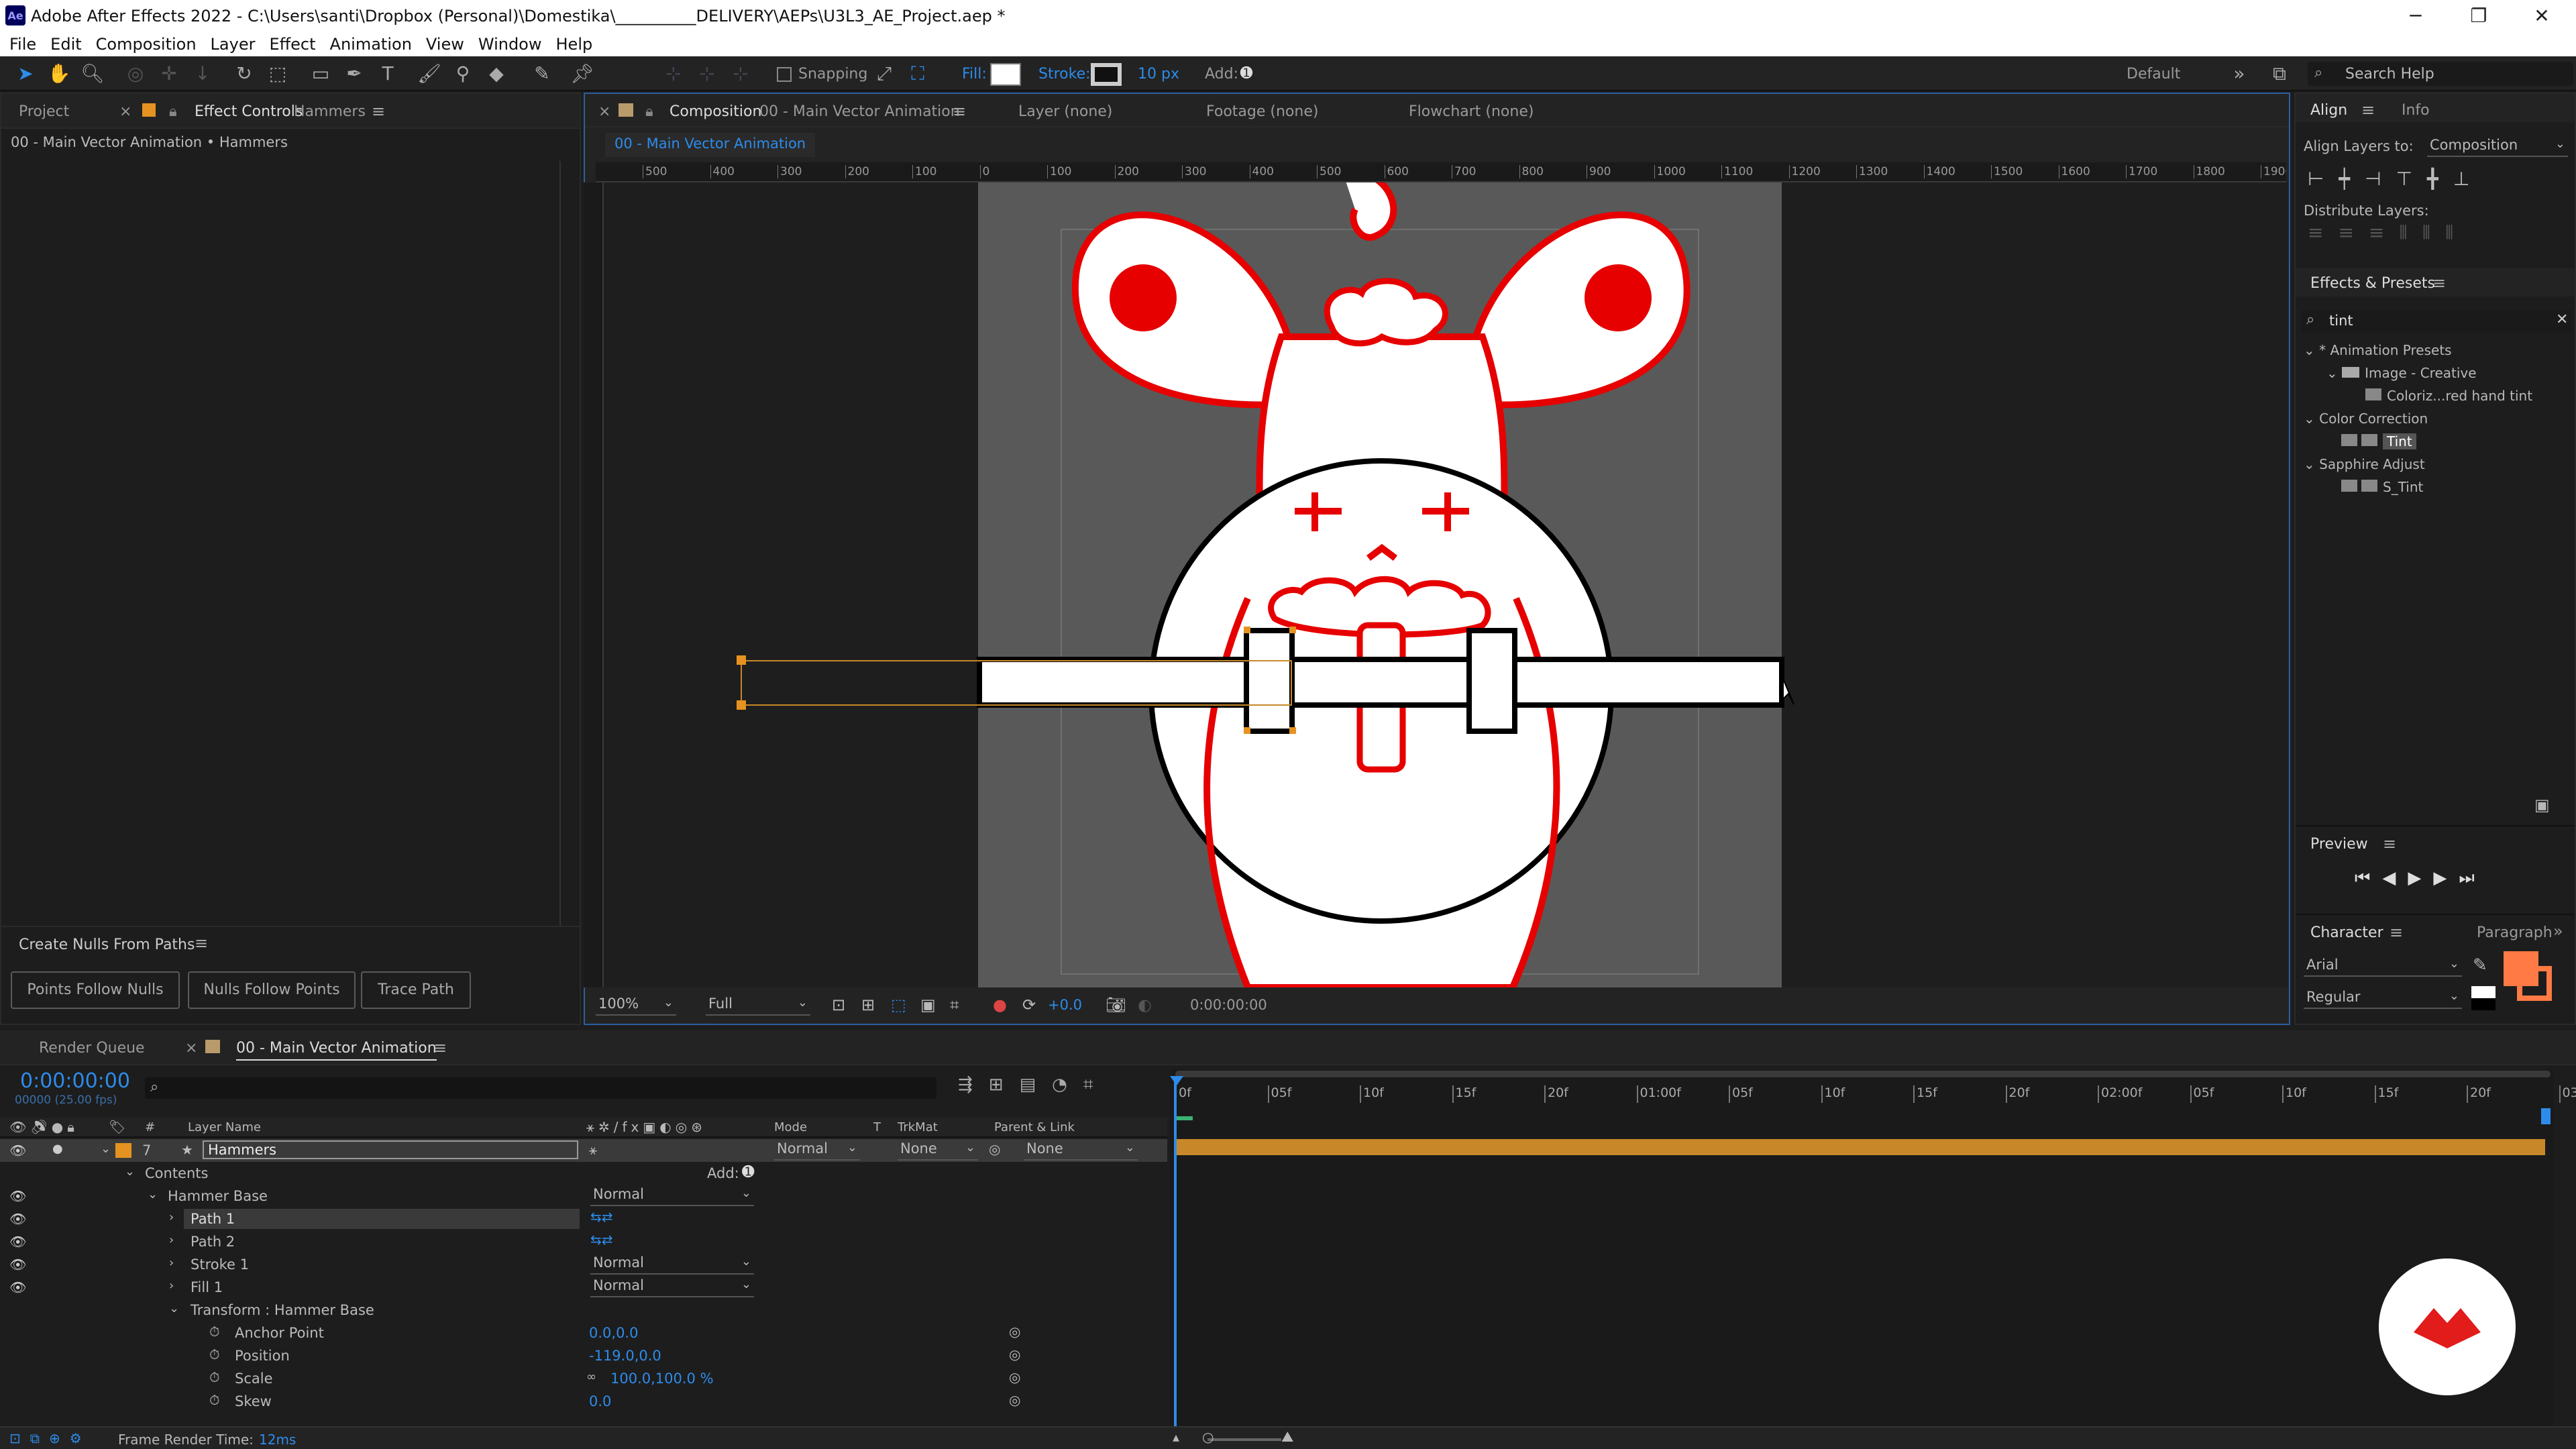  Describe the element at coordinates (2388, 232) in the screenshot. I see `distribute-buttons: ≡≡≡⦀⦀⦀` at that location.